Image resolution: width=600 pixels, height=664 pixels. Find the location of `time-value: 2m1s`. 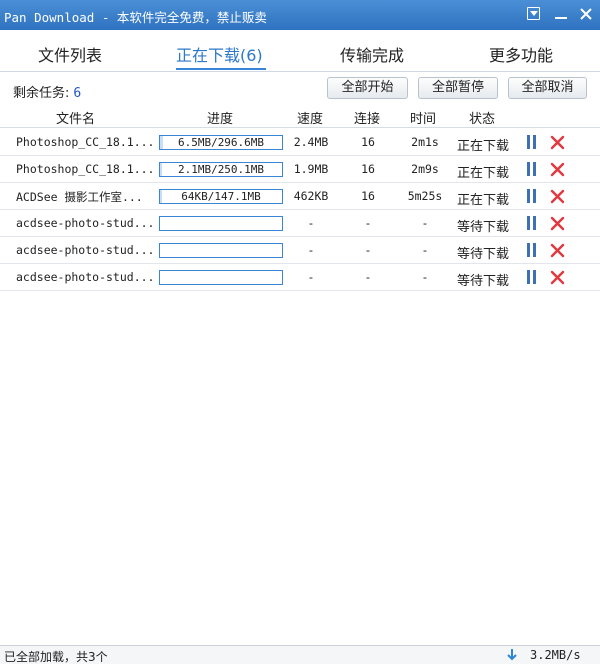

time-value: 2m1s is located at coordinates (425, 142).